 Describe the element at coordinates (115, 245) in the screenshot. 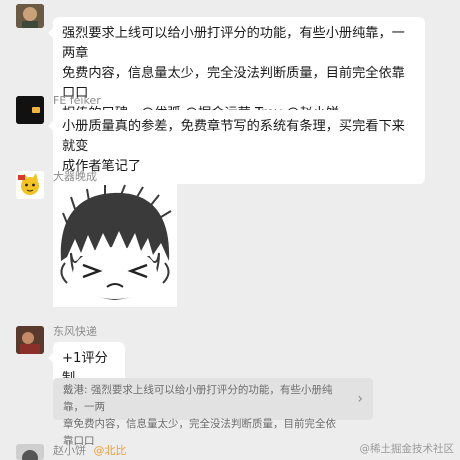

I see `crying-face-sticker` at that location.